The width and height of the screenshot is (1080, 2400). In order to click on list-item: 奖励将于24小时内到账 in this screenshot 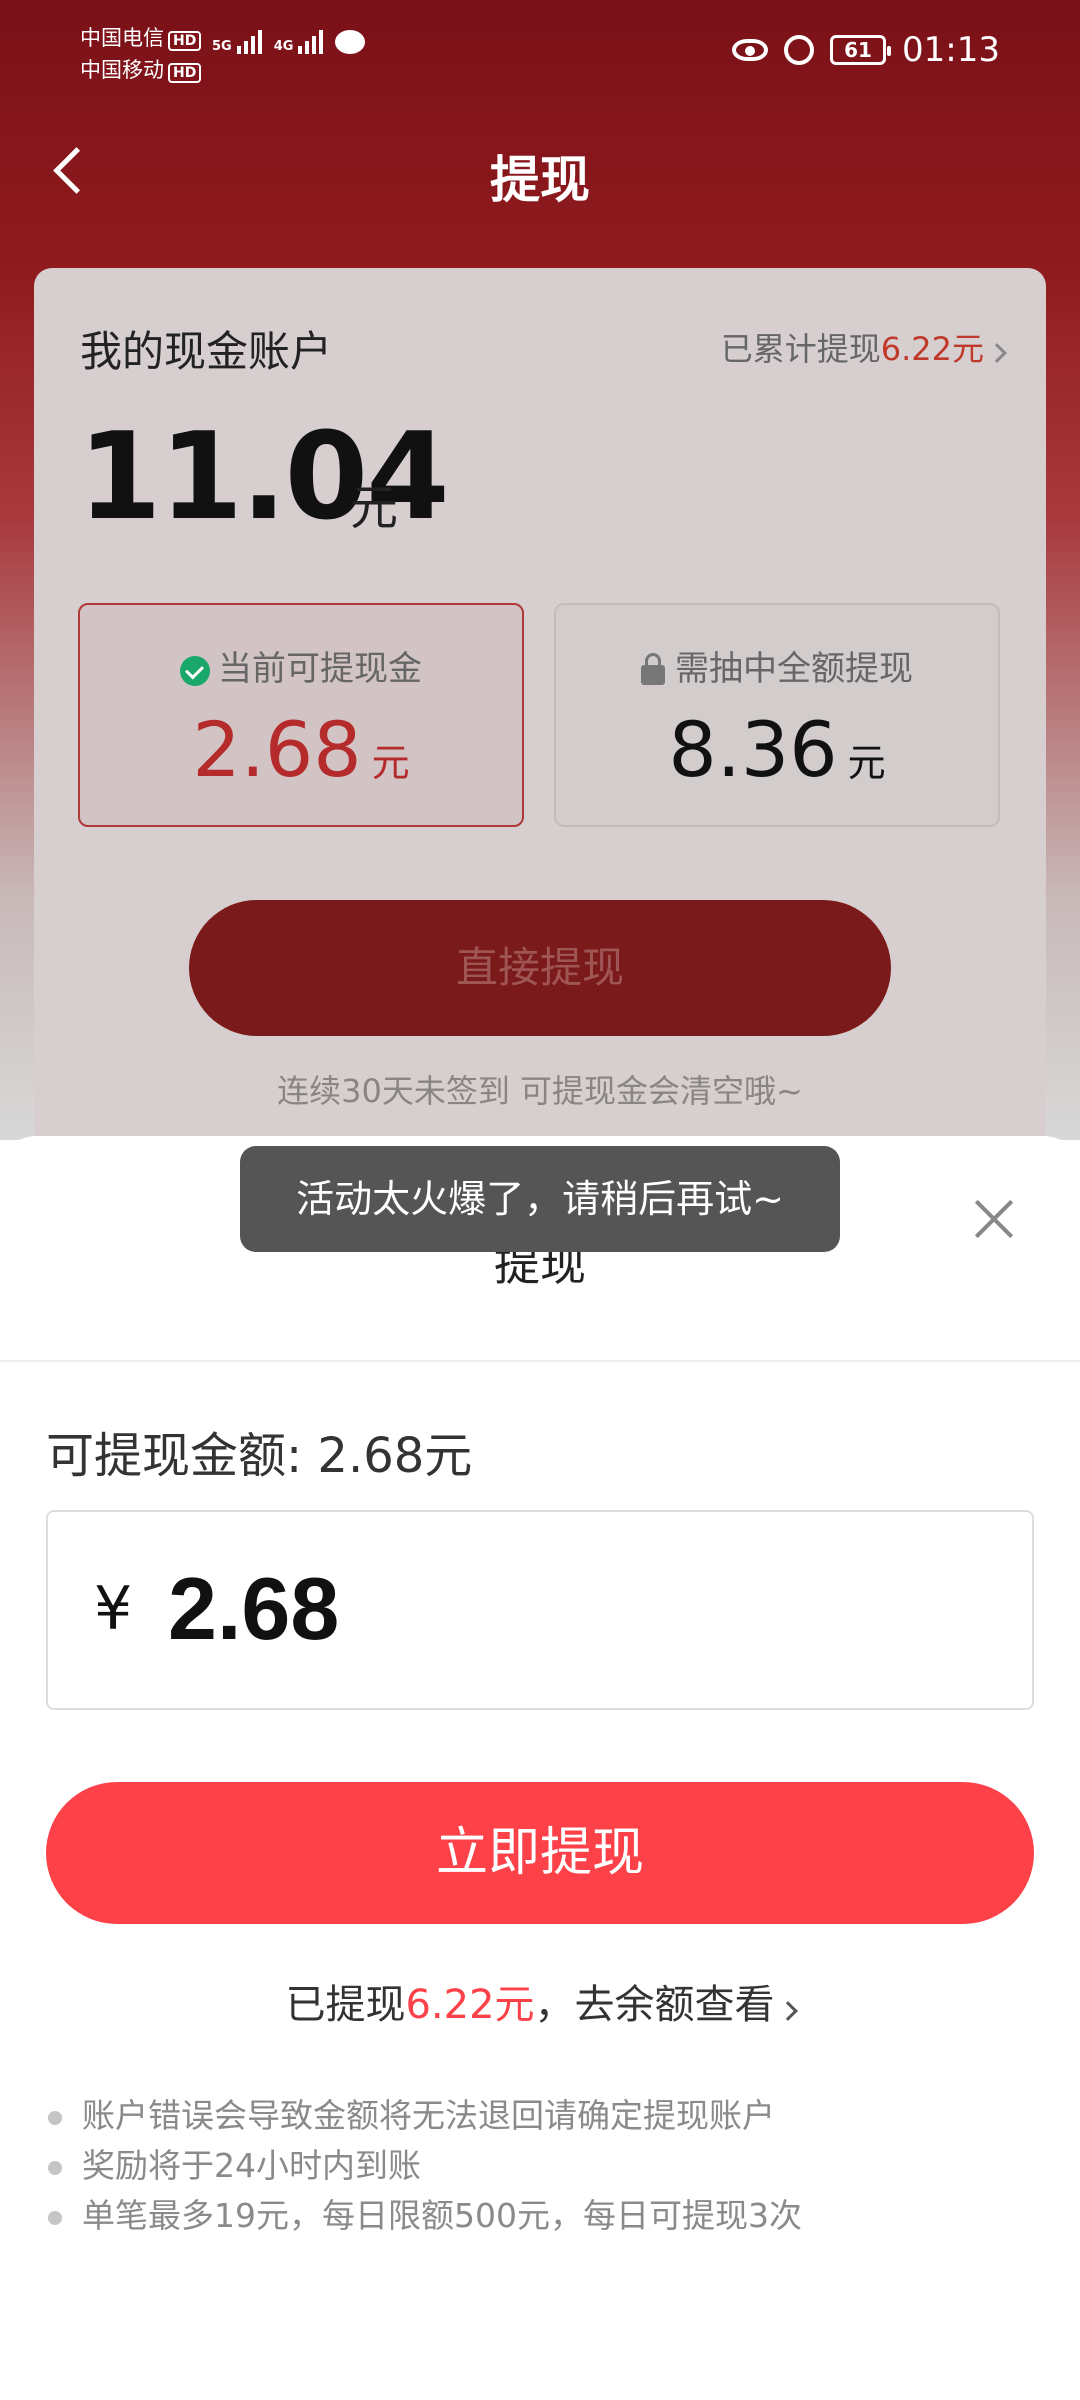, I will do `click(424, 2166)`.